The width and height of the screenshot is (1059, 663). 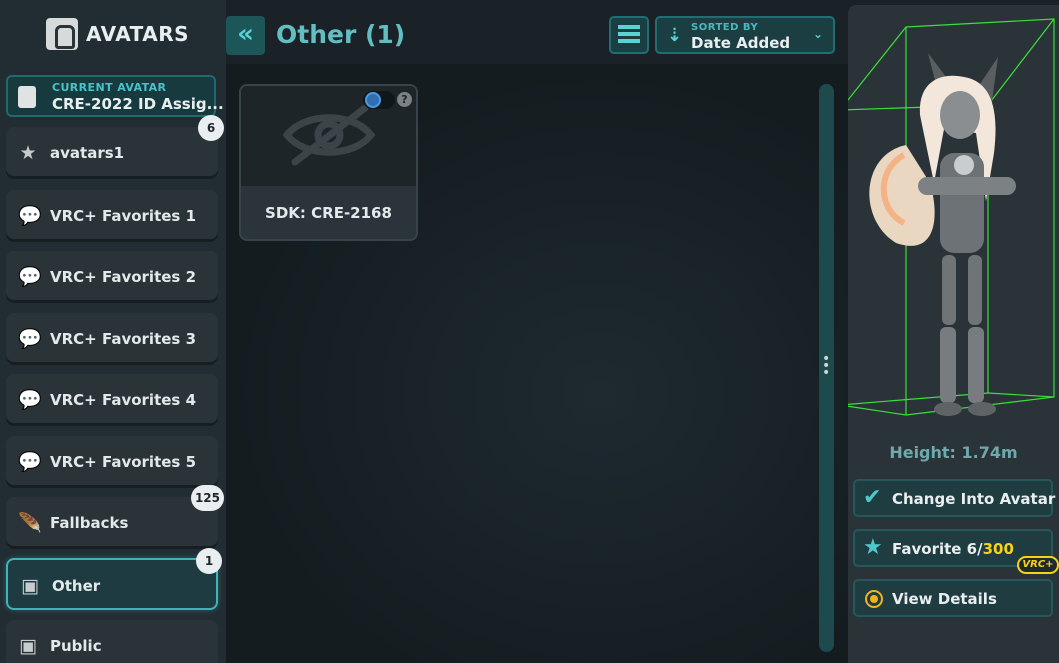 I want to click on sidebar-item-label: Fallbacks, so click(x=89, y=523).